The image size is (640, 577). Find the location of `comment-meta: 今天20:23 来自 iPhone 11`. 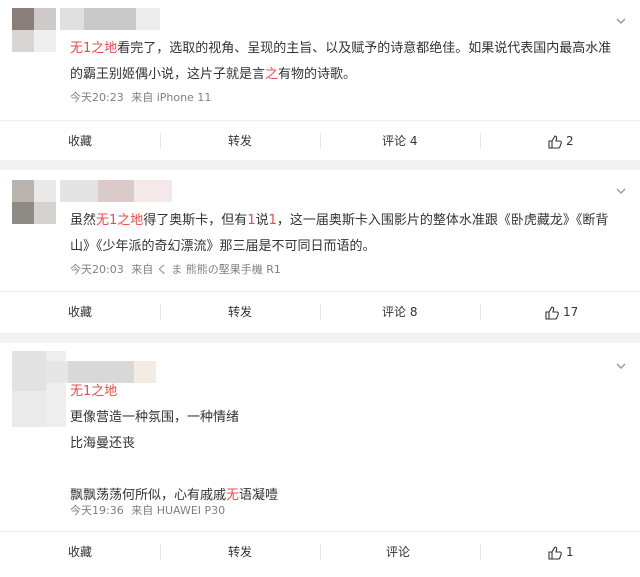

comment-meta: 今天20:23 来自 iPhone 11 is located at coordinates (140, 97).